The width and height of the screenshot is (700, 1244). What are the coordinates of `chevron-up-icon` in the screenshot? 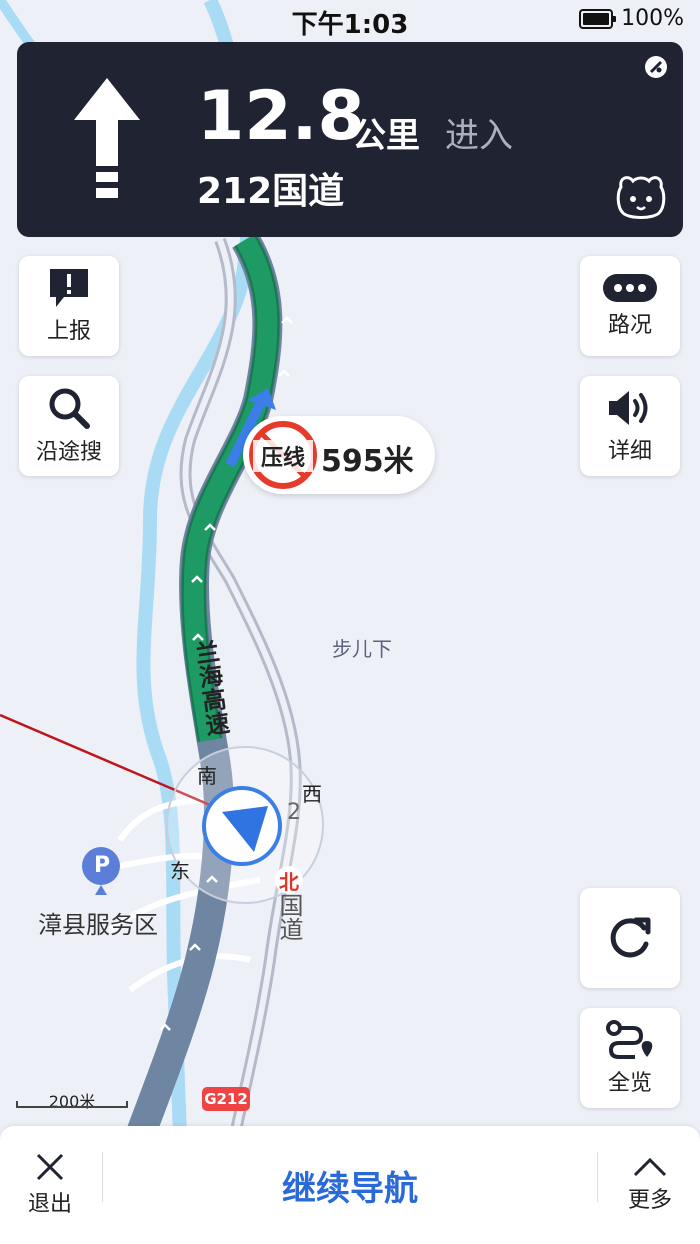 It's located at (650, 1167).